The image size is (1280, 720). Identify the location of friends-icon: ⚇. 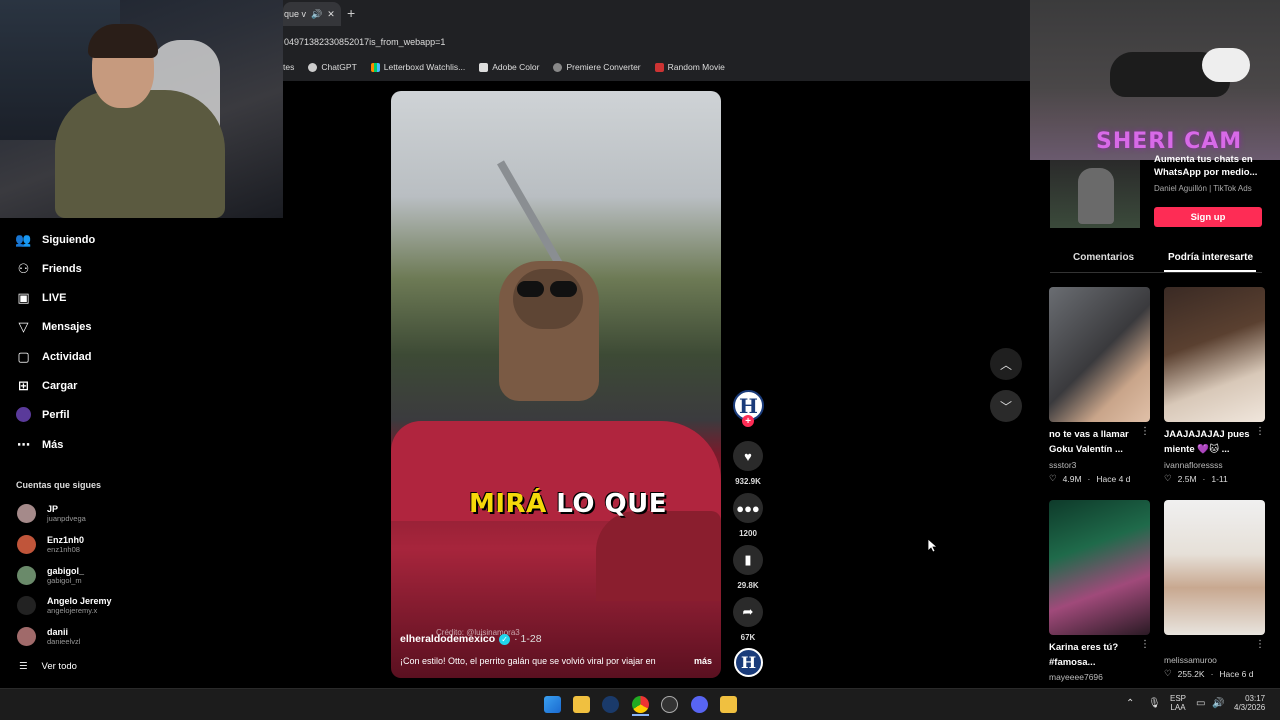
(23, 268).